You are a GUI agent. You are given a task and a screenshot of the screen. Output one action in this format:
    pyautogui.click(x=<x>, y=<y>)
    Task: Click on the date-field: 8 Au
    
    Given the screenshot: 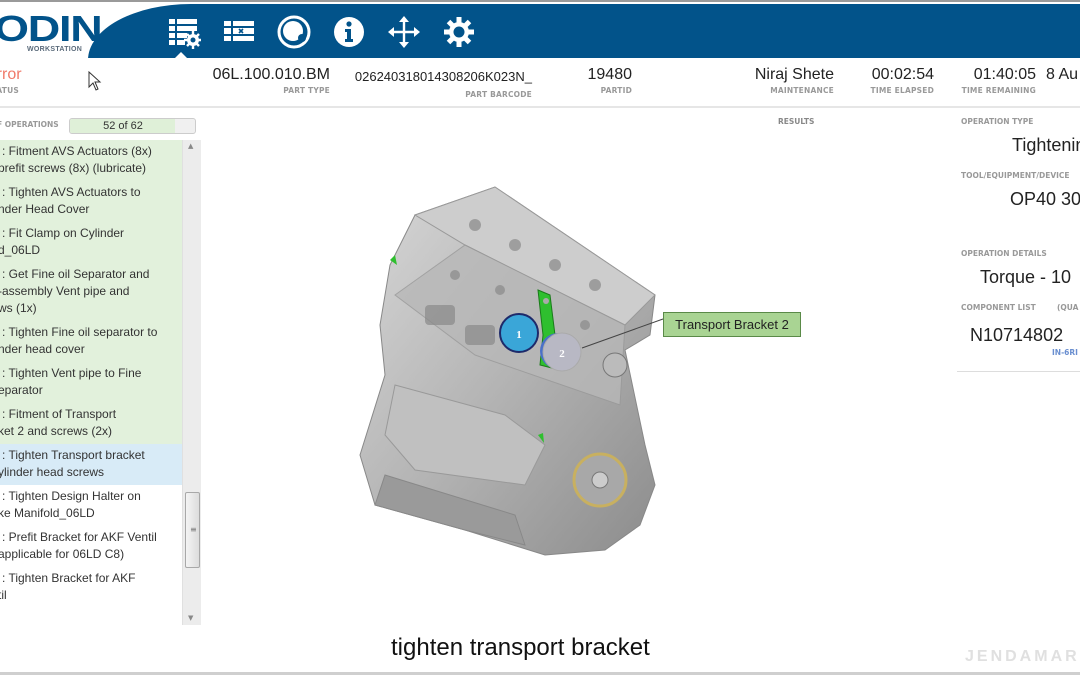 What is the action you would take?
    pyautogui.click(x=1062, y=75)
    